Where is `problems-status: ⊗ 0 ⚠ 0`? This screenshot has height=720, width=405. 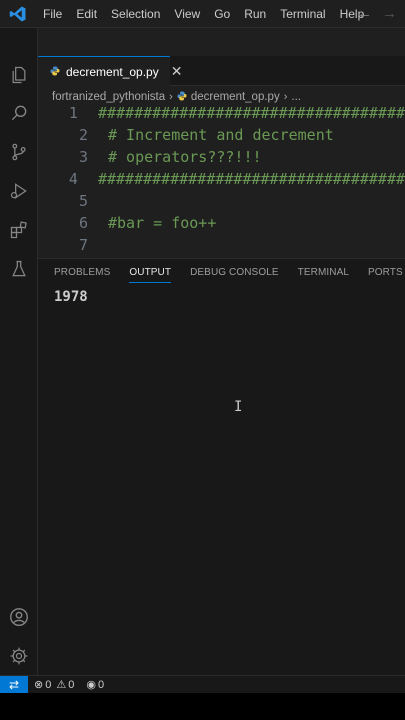 problems-status: ⊗ 0 ⚠ 0 is located at coordinates (54, 685).